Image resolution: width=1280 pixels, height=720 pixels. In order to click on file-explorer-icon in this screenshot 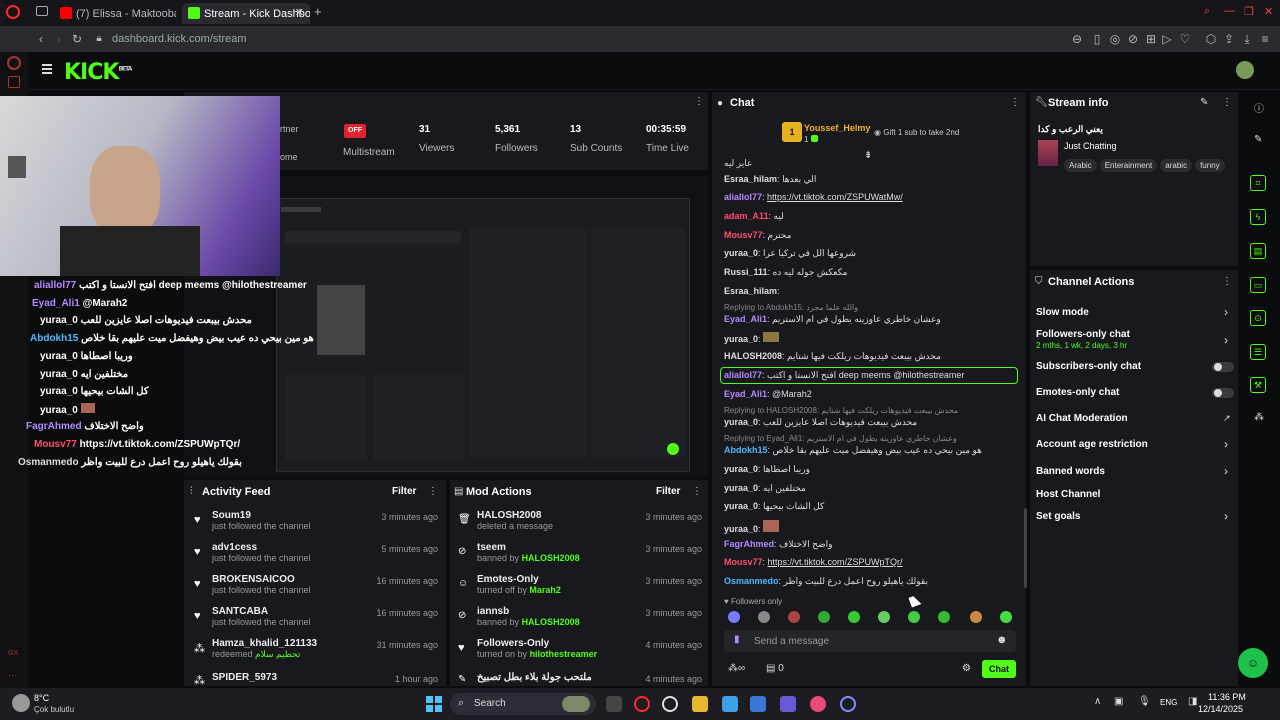, I will do `click(700, 704)`.